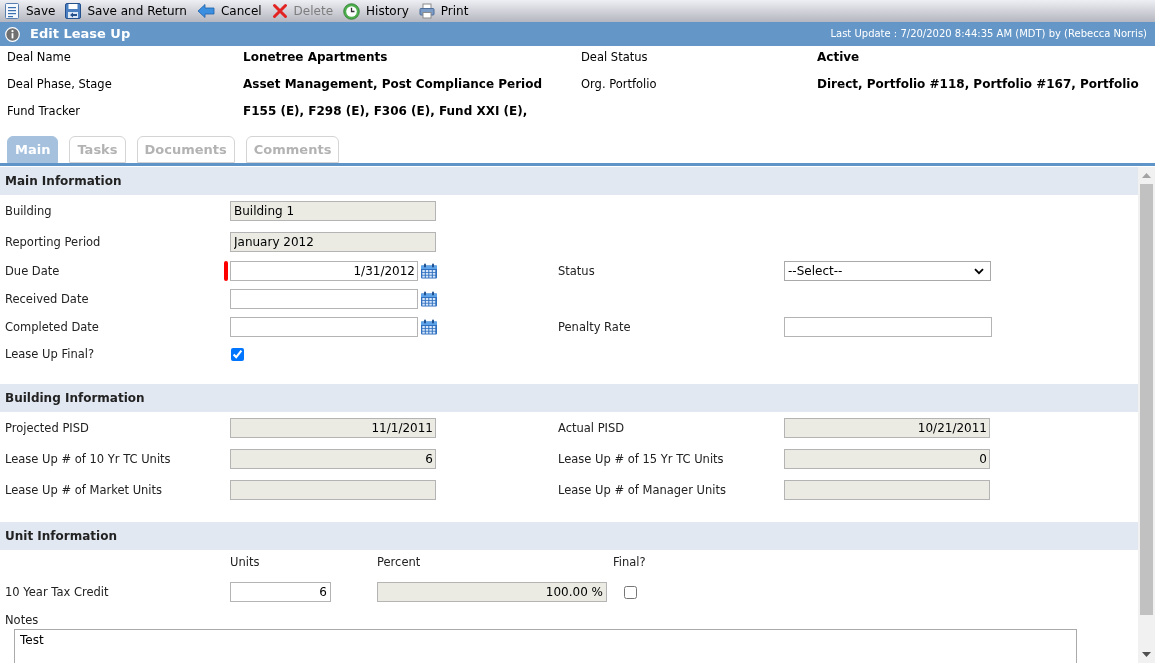 Image resolution: width=1155 pixels, height=663 pixels. What do you see at coordinates (12, 11) in the screenshot?
I see `document-icon` at bounding box center [12, 11].